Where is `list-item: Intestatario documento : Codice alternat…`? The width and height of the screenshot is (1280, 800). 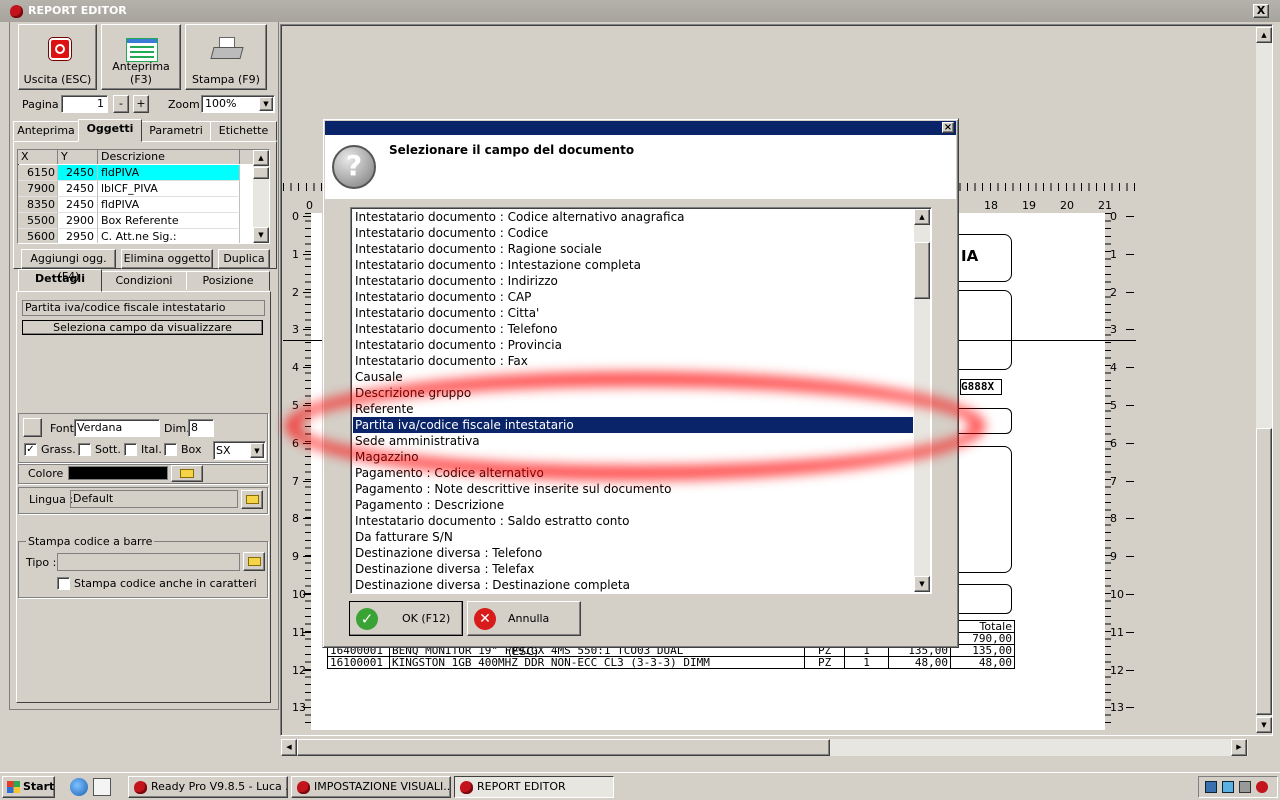
list-item: Intestatario documento : Codice alternat… is located at coordinates (633, 217).